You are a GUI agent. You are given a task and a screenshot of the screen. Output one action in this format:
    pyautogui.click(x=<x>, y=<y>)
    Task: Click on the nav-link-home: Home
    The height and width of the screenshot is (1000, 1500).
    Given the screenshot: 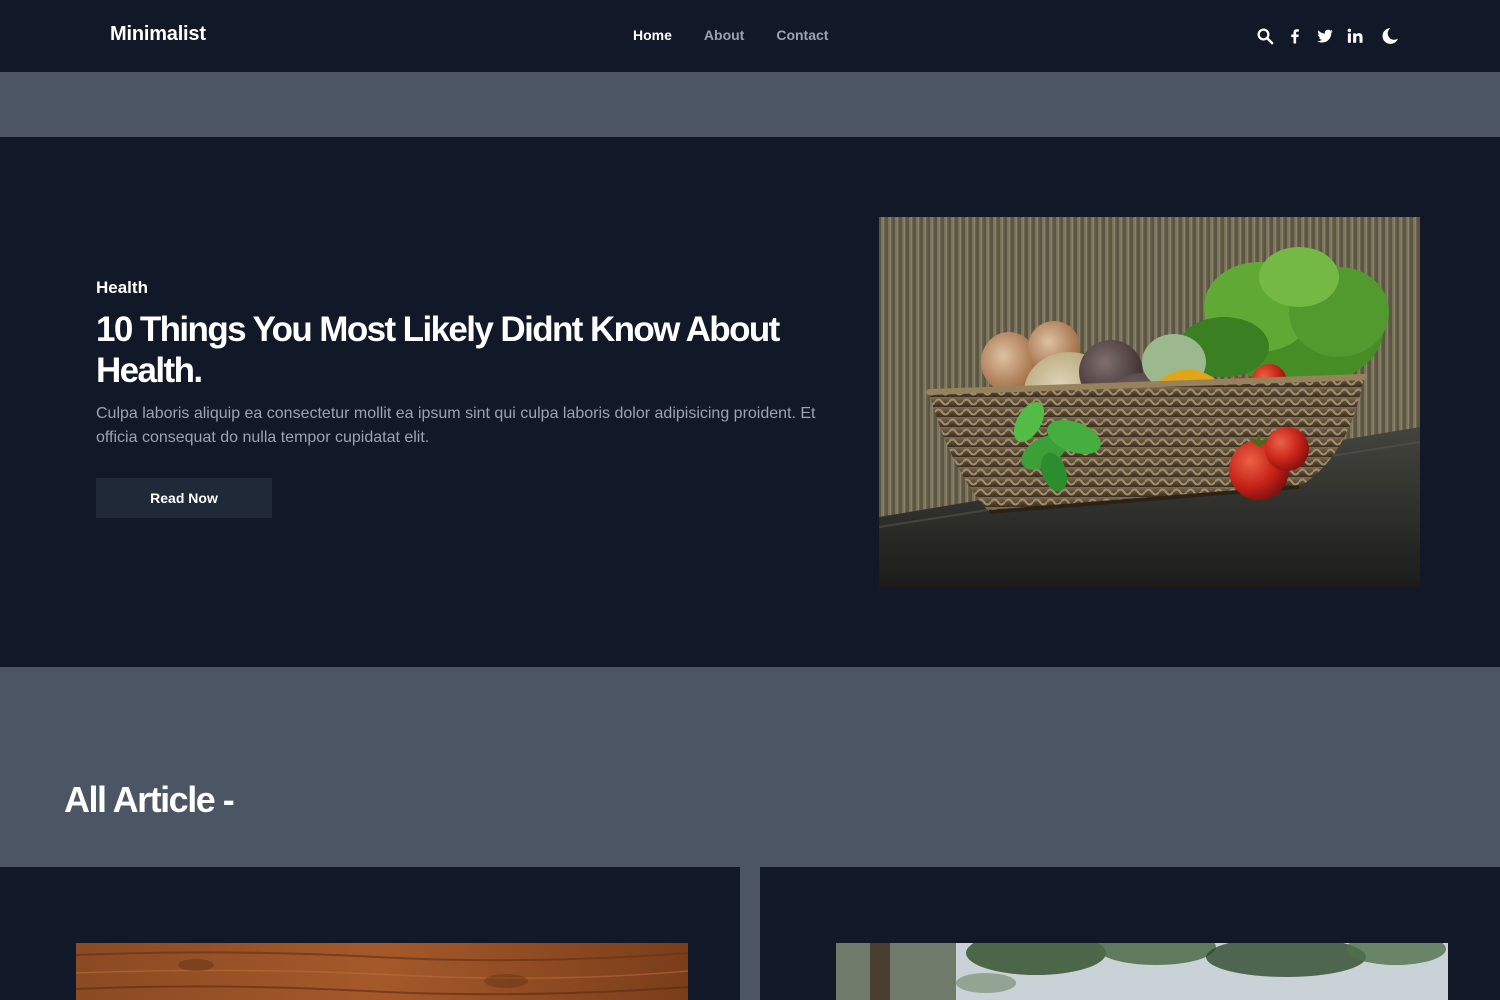 What is the action you would take?
    pyautogui.click(x=652, y=35)
    